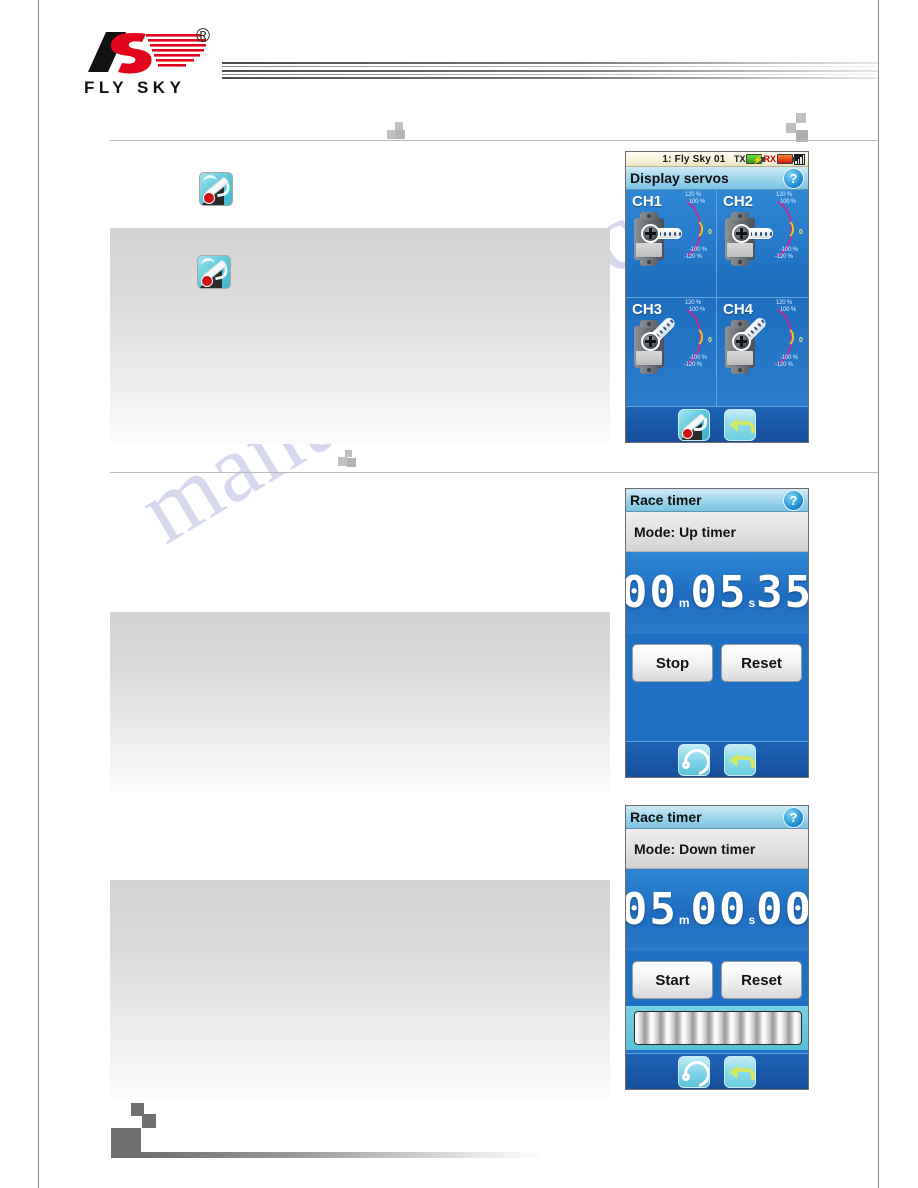 This screenshot has height=1188, width=918. I want to click on model-name: 1: Fly Sky 01, so click(694, 159).